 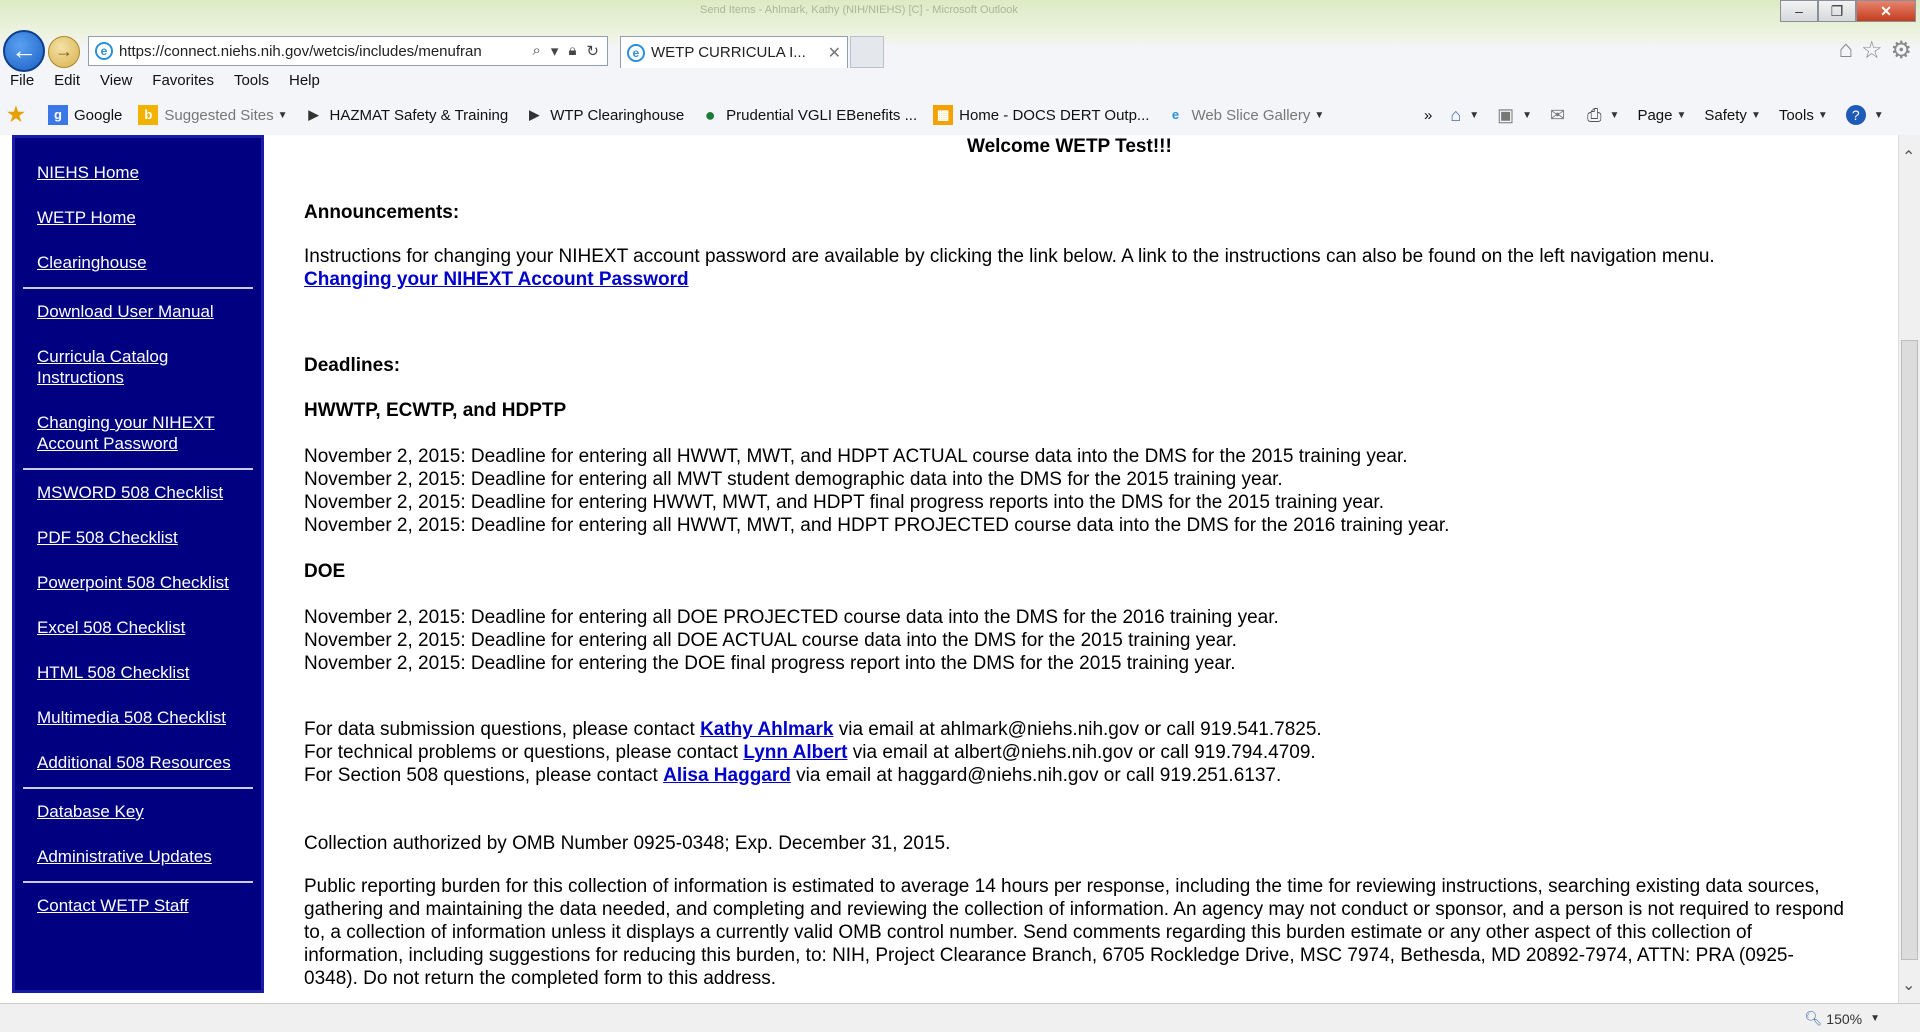 I want to click on command-bar: » ⌂ ▼ ▣ ▼ ✉ ⎙ ▼ Page ▼ Safety ▼ Tools ▼ ? ▼, so click(x=1672, y=115).